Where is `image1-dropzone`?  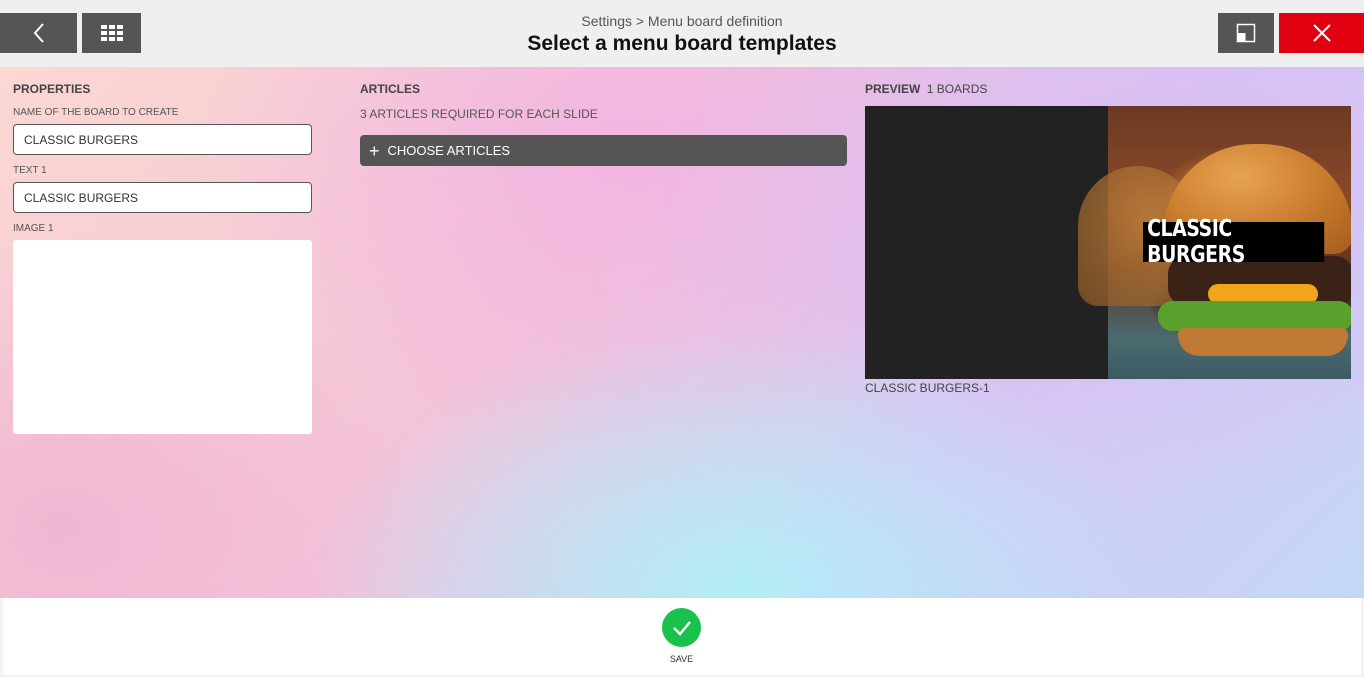 image1-dropzone is located at coordinates (162, 337).